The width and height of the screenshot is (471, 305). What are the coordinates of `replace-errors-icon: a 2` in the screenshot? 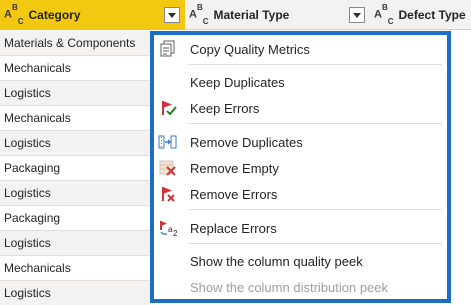 It's located at (169, 229).